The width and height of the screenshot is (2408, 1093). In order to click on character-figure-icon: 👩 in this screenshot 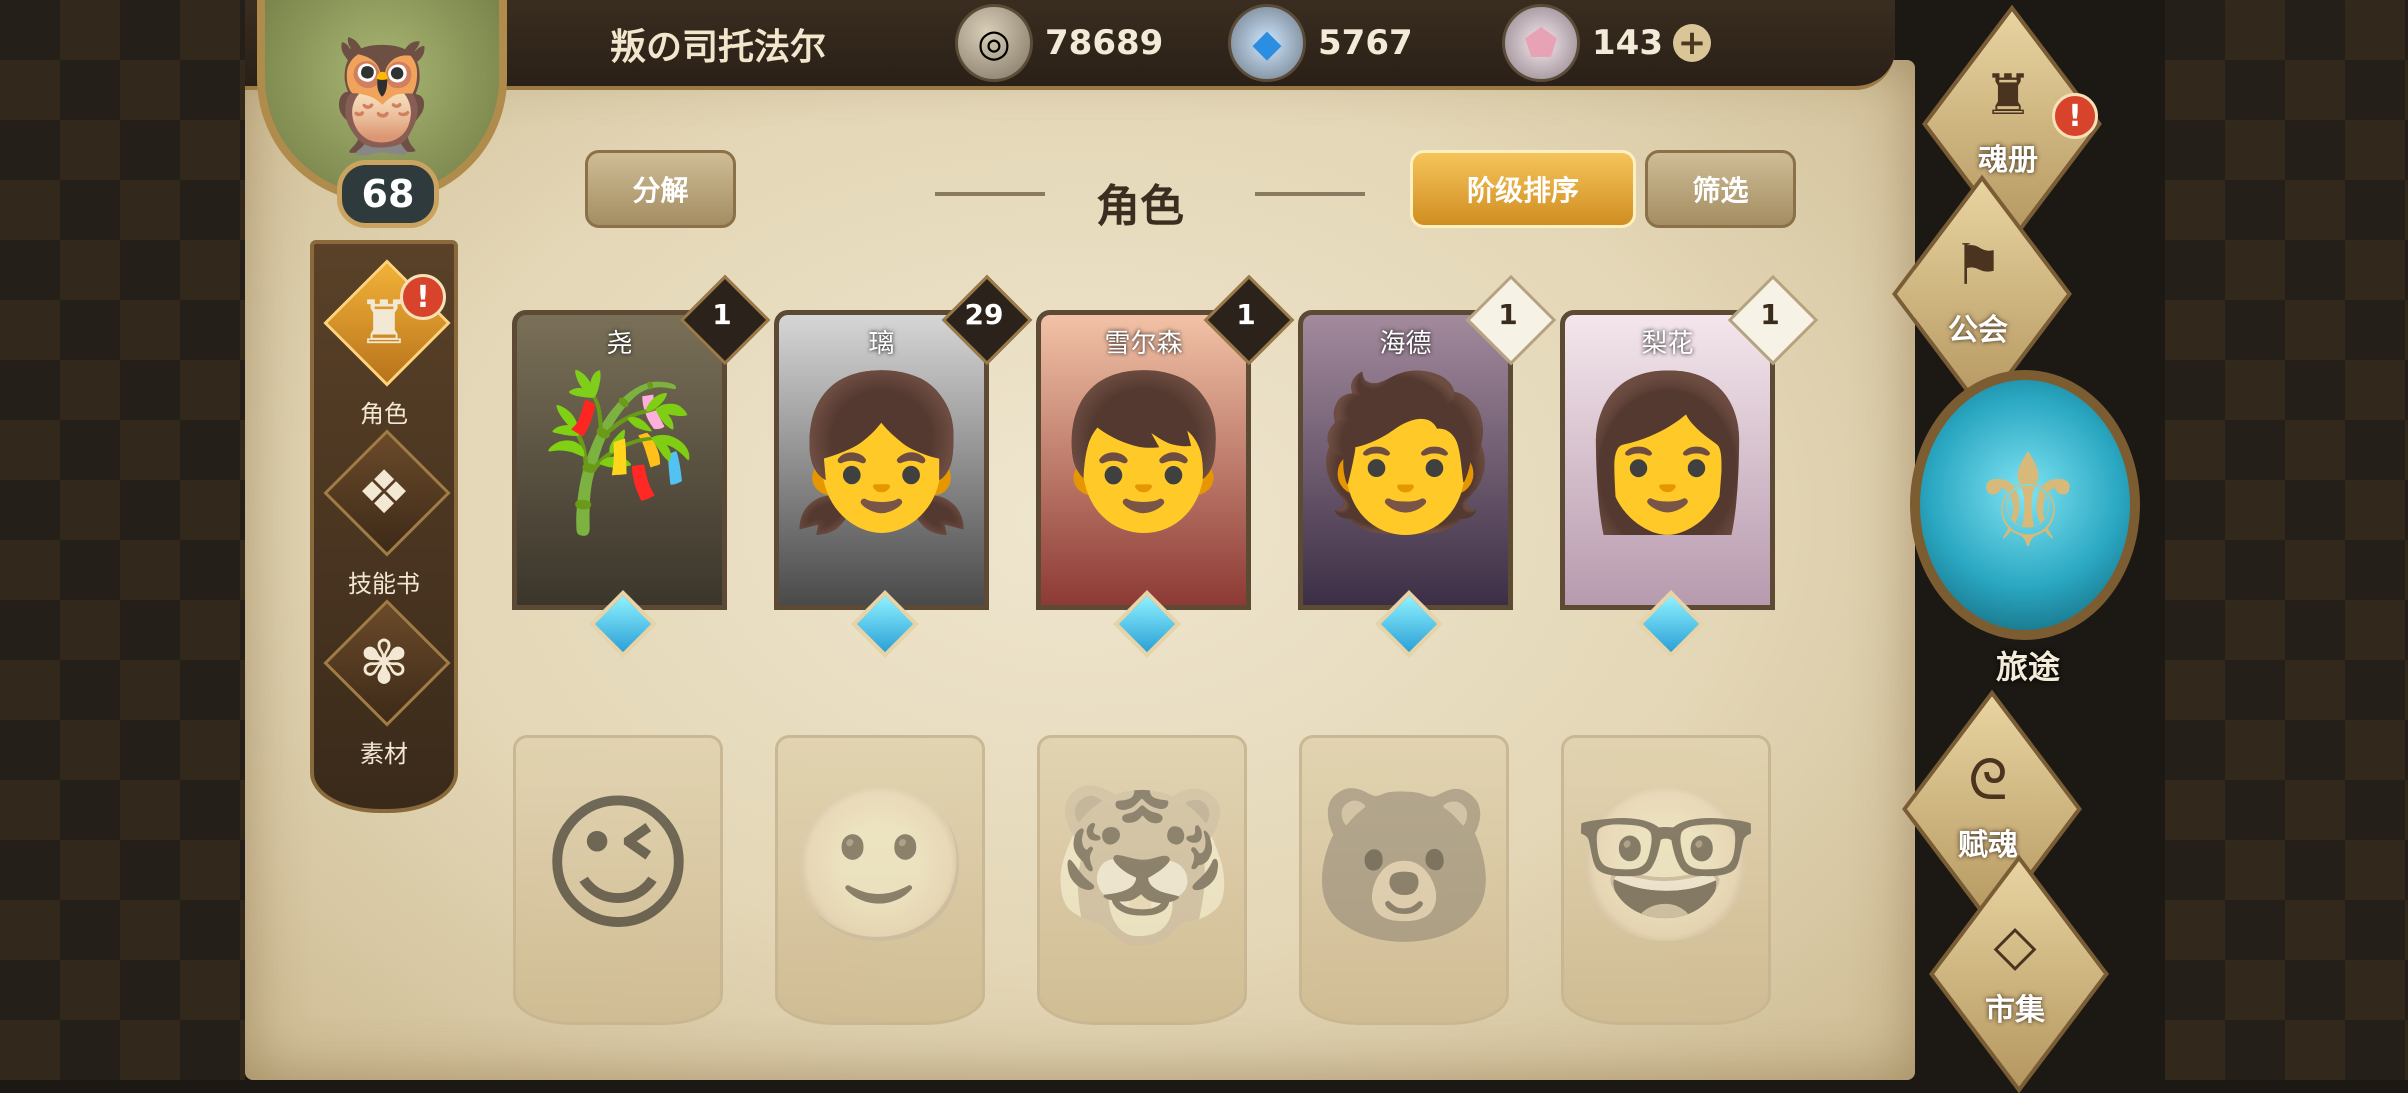, I will do `click(1667, 453)`.